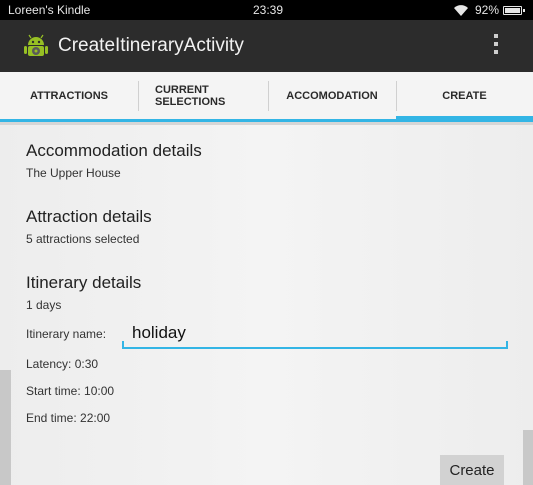 The width and height of the screenshot is (533, 485). Describe the element at coordinates (487, 10) in the screenshot. I see `battery-percentage: 92%` at that location.